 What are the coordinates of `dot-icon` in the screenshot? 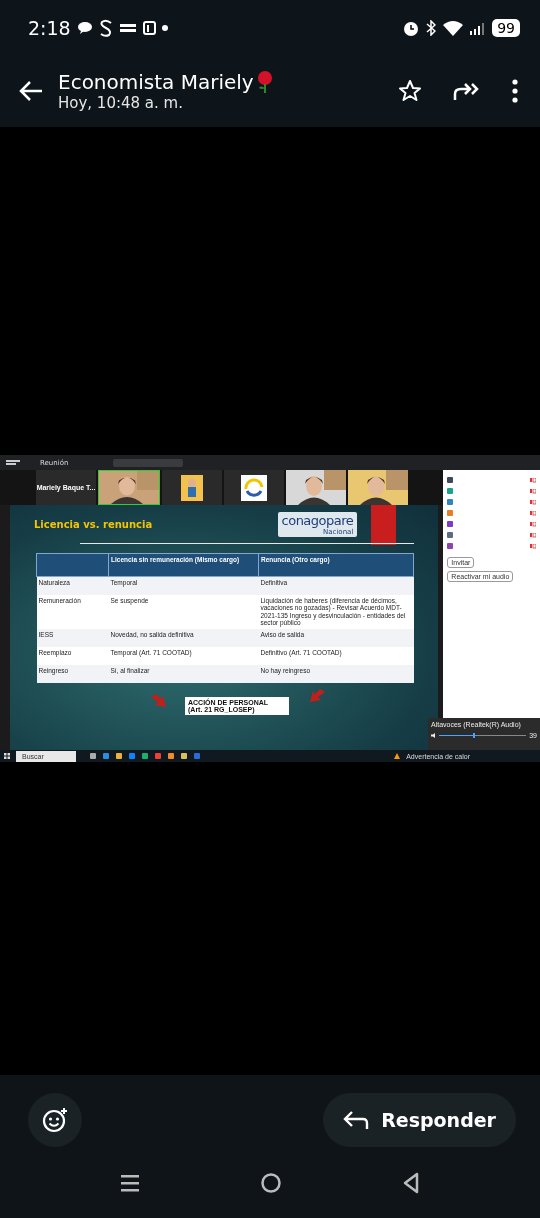 It's located at (164, 27).